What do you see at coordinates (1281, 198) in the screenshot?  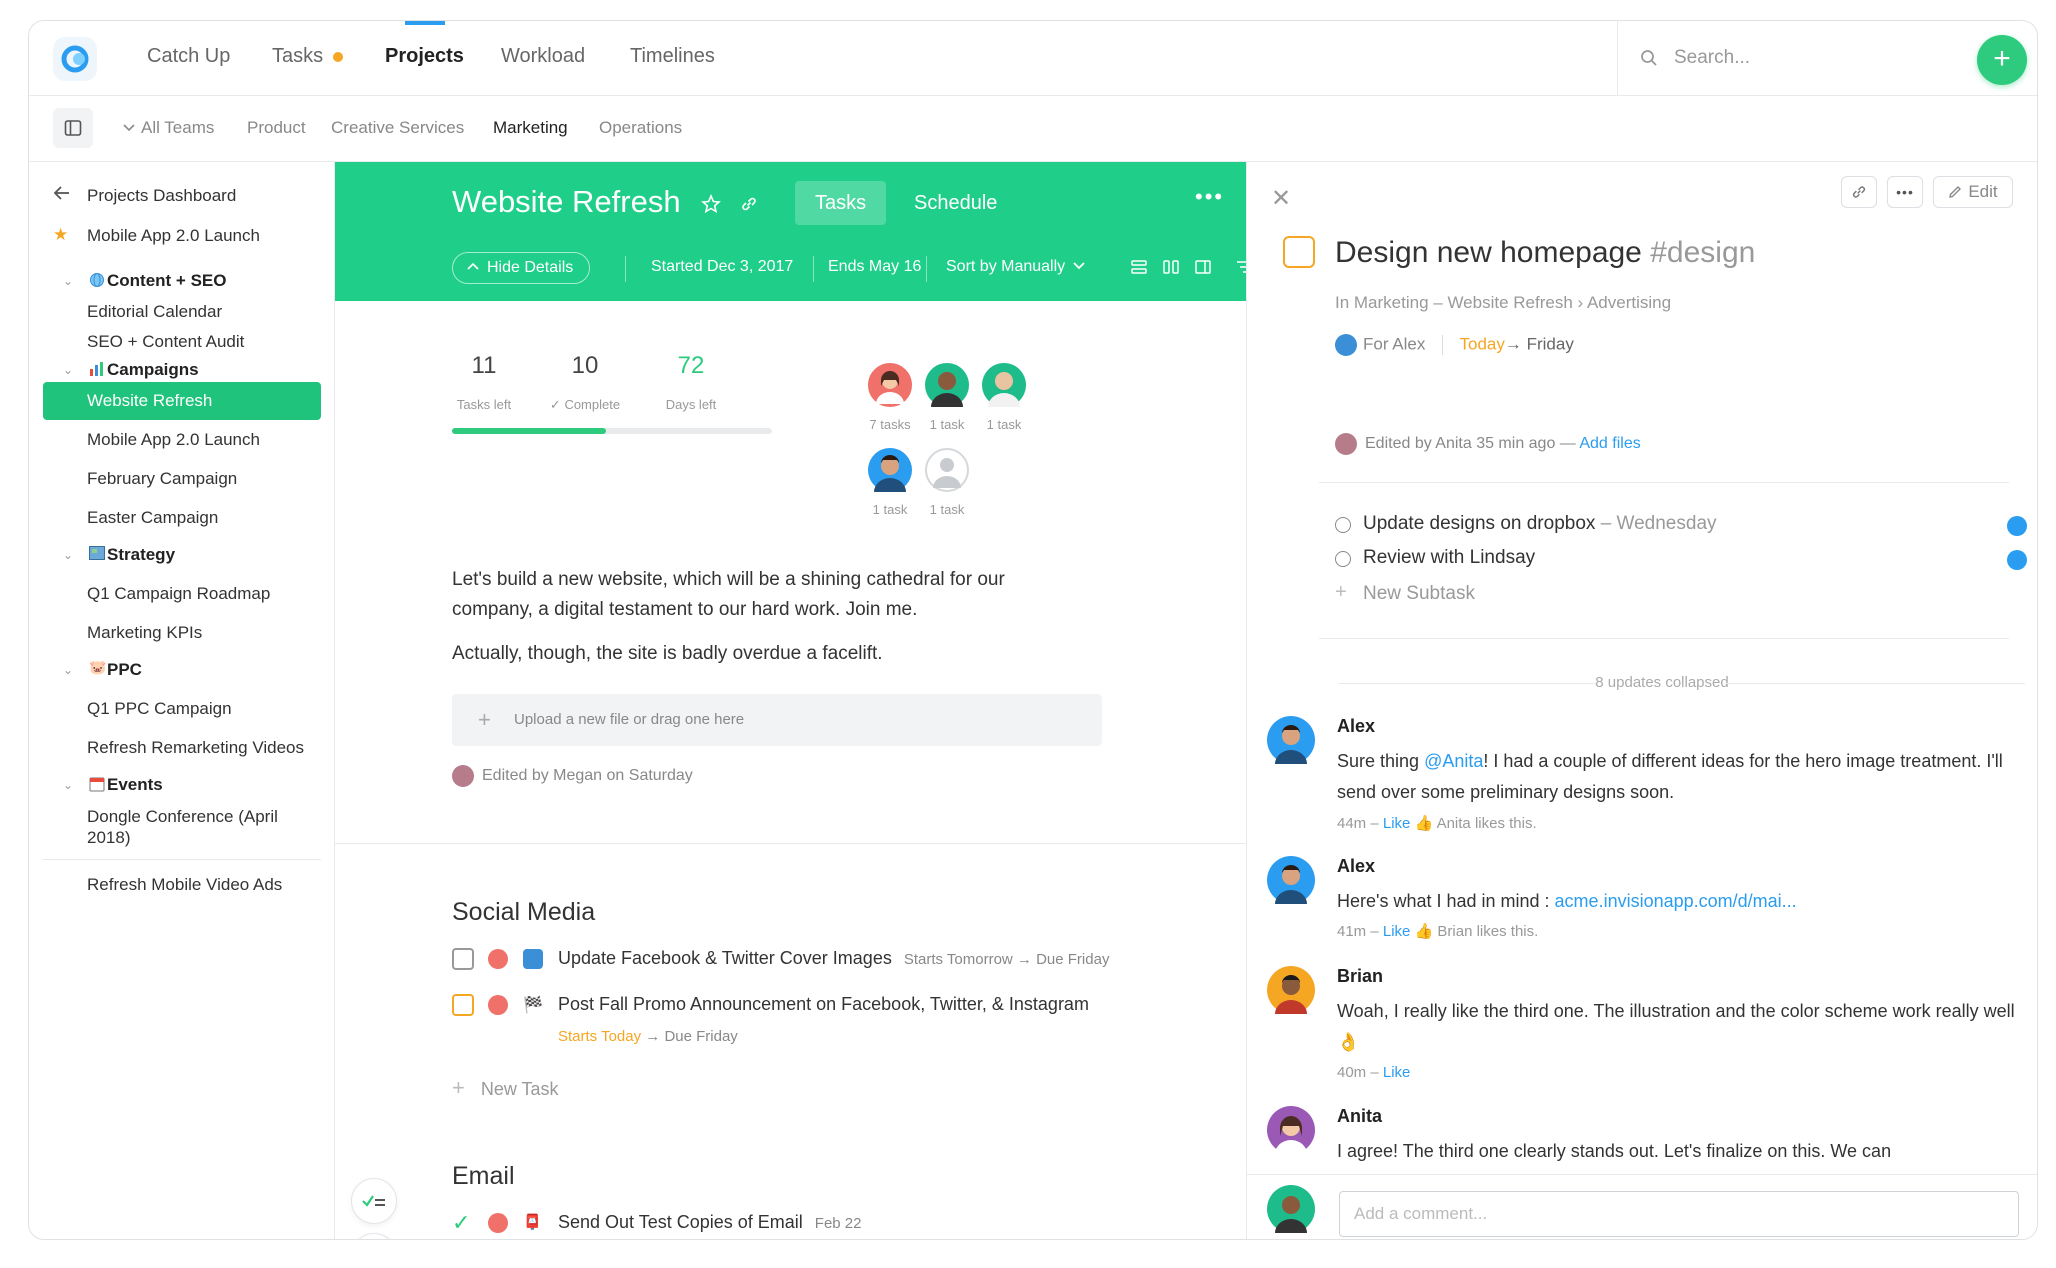 I see `close-icon: ✕` at bounding box center [1281, 198].